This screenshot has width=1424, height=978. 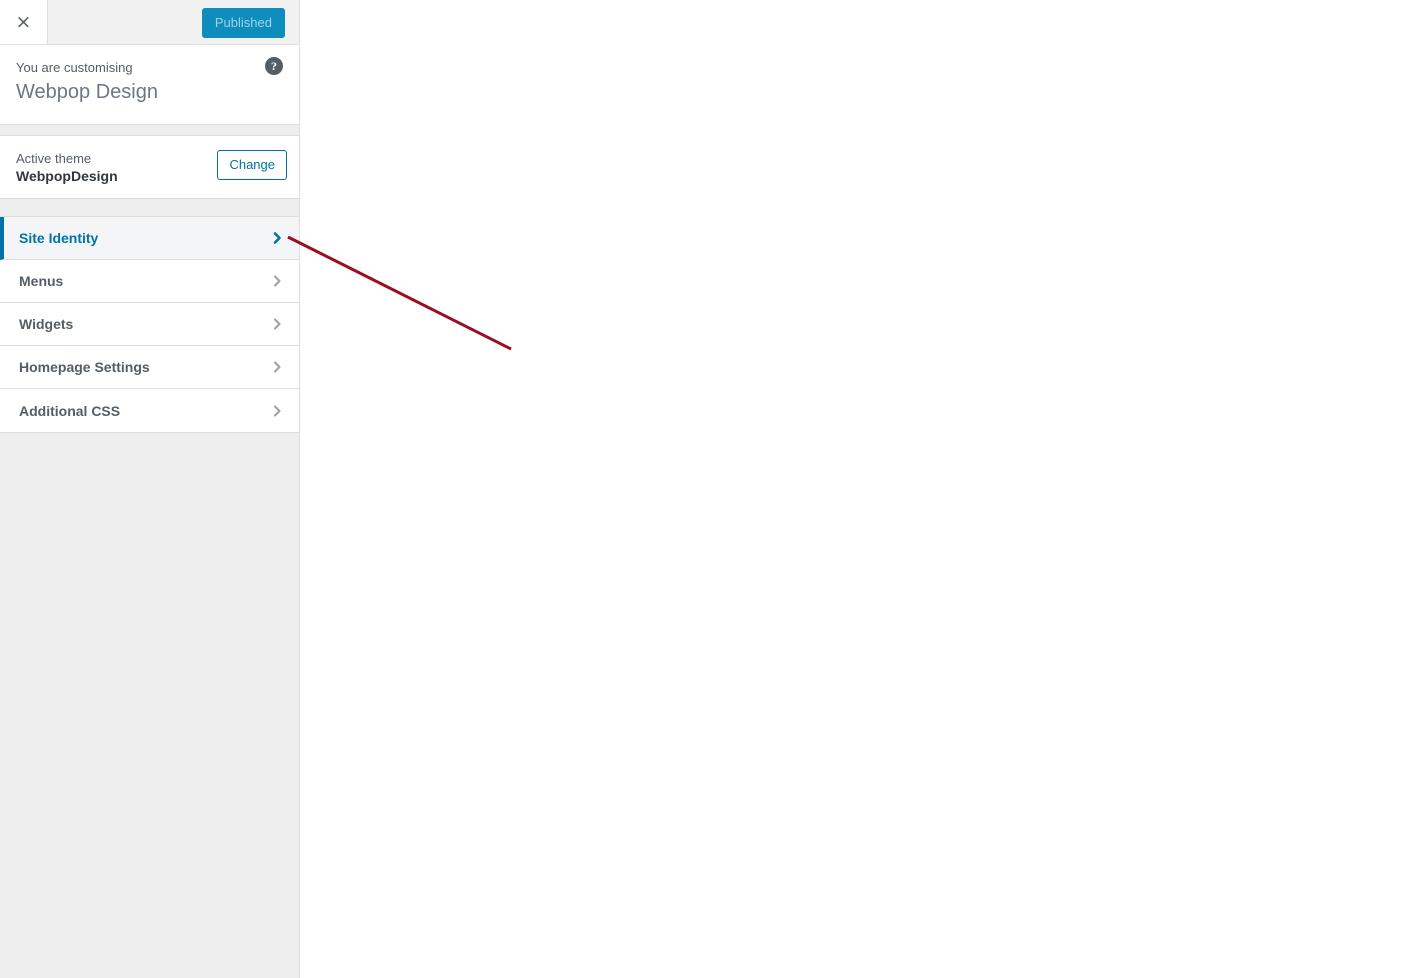 I want to click on sidebar-item-label: Menus, so click(x=41, y=281).